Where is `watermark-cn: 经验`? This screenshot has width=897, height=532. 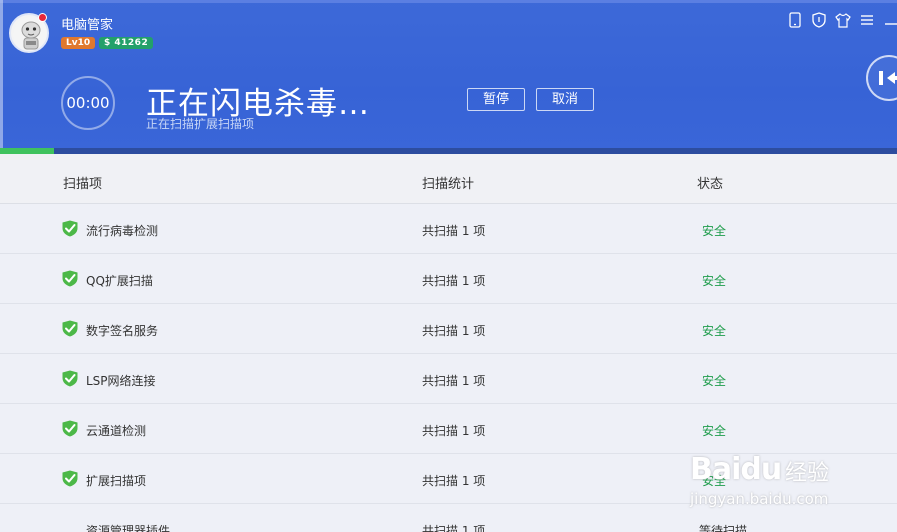 watermark-cn: 经验 is located at coordinates (807, 473).